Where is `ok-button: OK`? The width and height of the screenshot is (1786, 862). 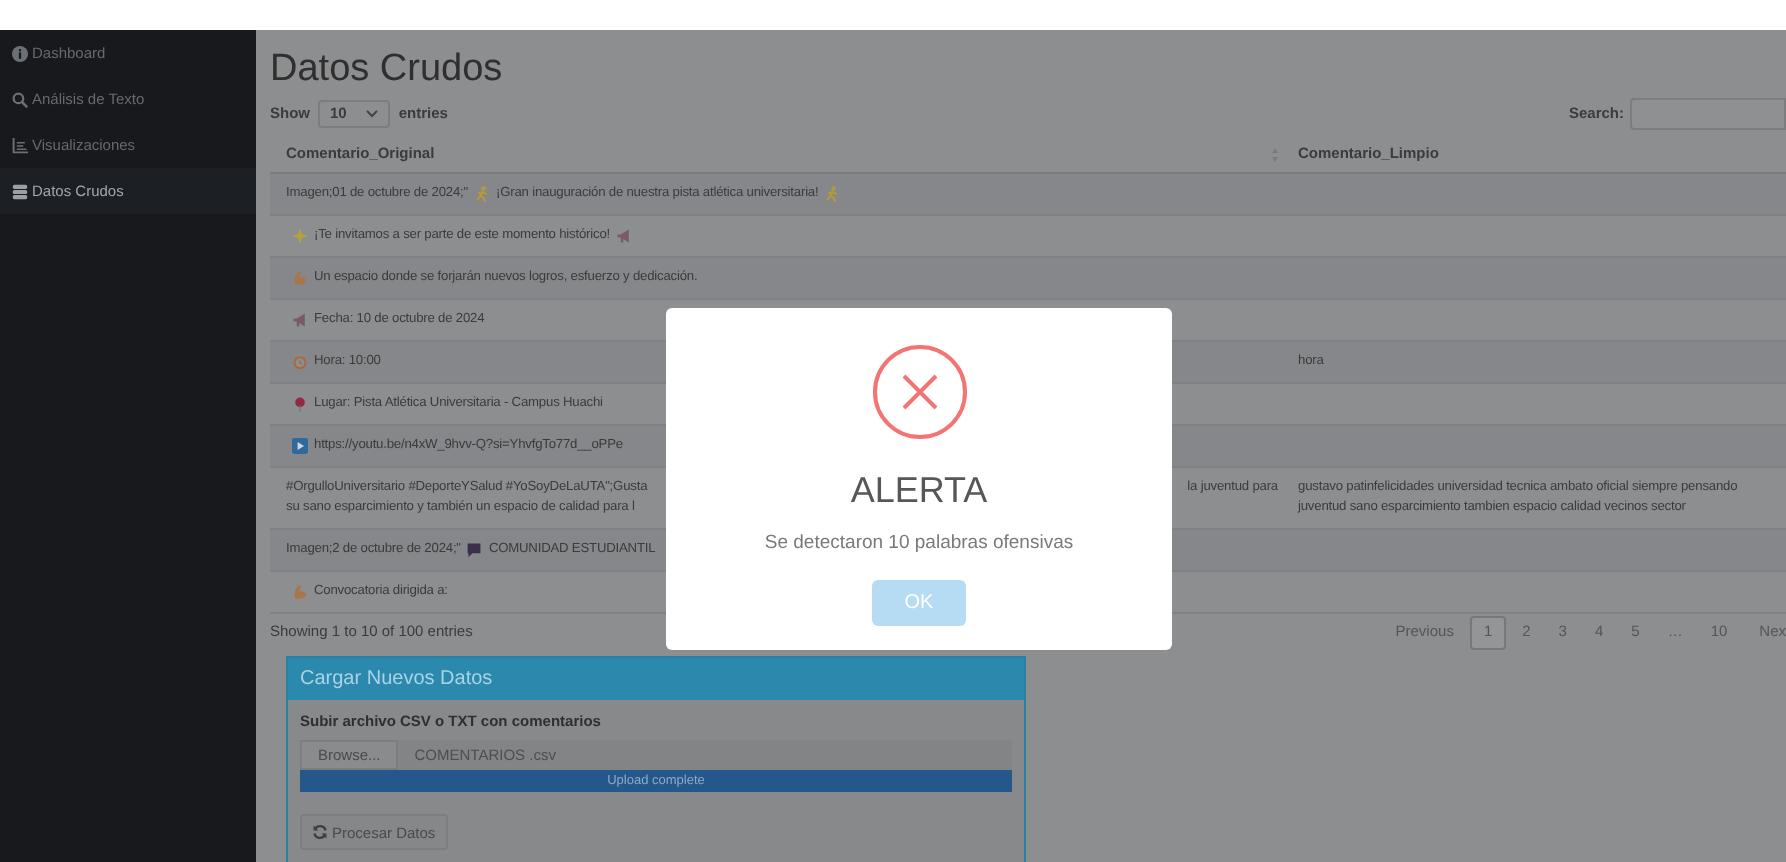 ok-button: OK is located at coordinates (919, 603).